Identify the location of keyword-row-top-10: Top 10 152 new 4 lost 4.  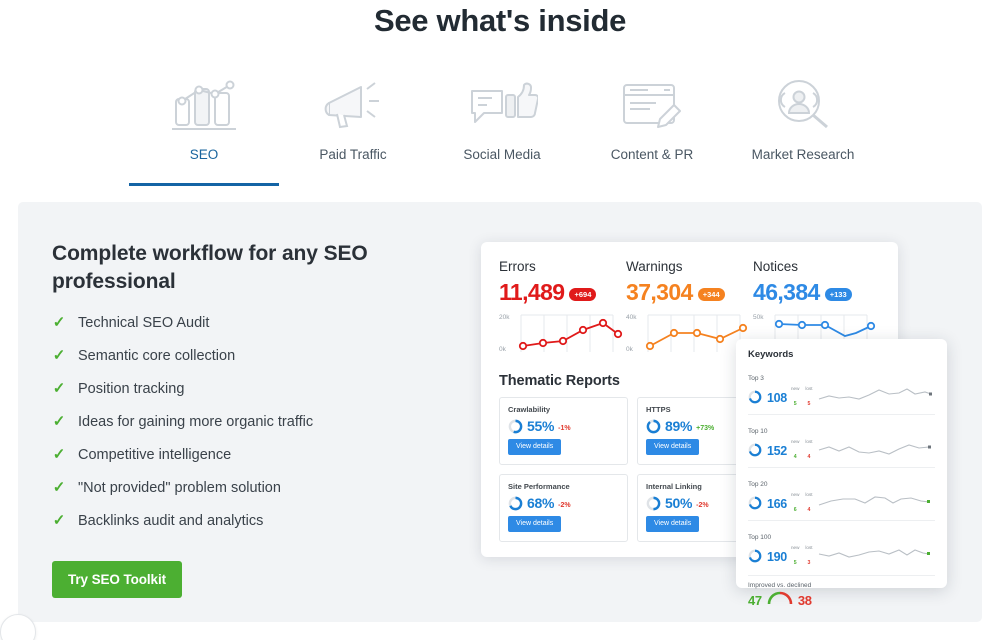
(841, 440).